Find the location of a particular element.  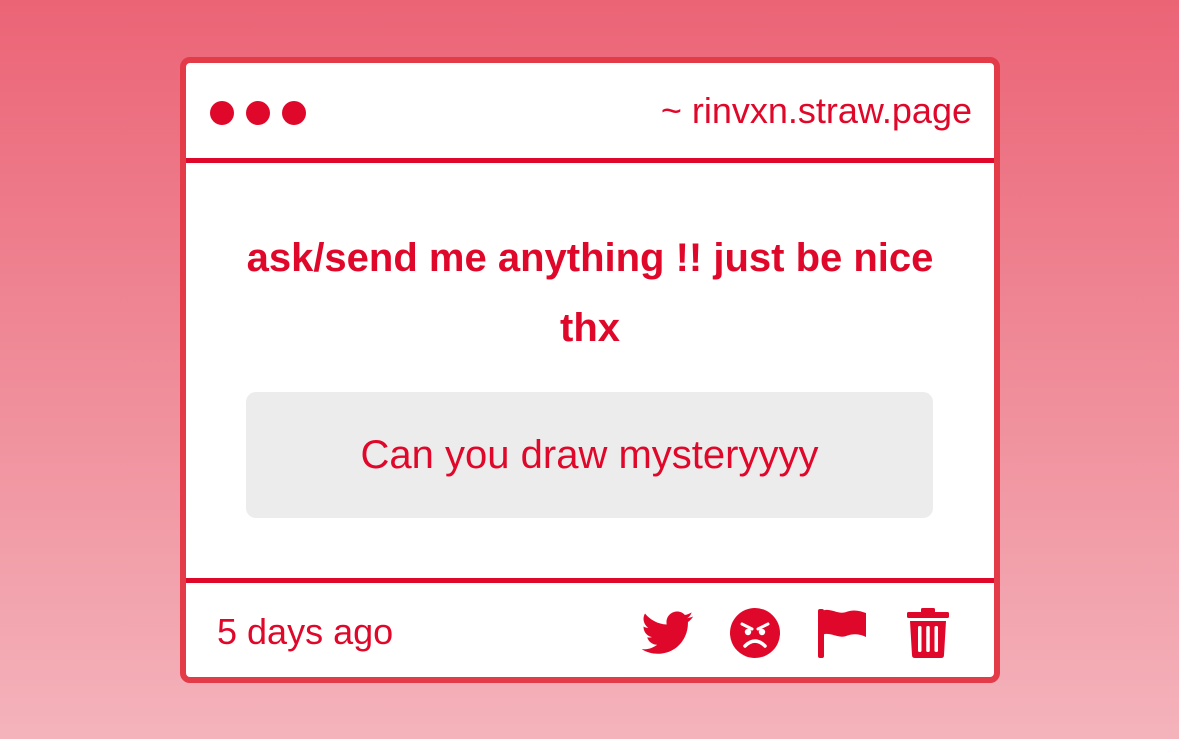

message-box: Can you draw mysteryyyy is located at coordinates (589, 455).